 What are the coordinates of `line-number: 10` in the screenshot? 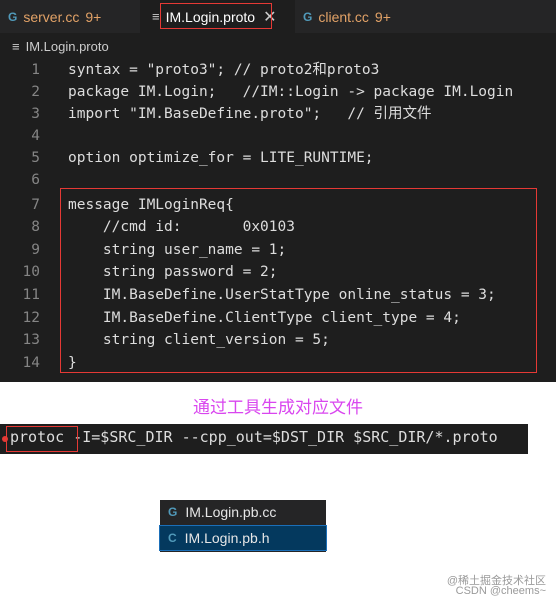 It's located at (31, 272).